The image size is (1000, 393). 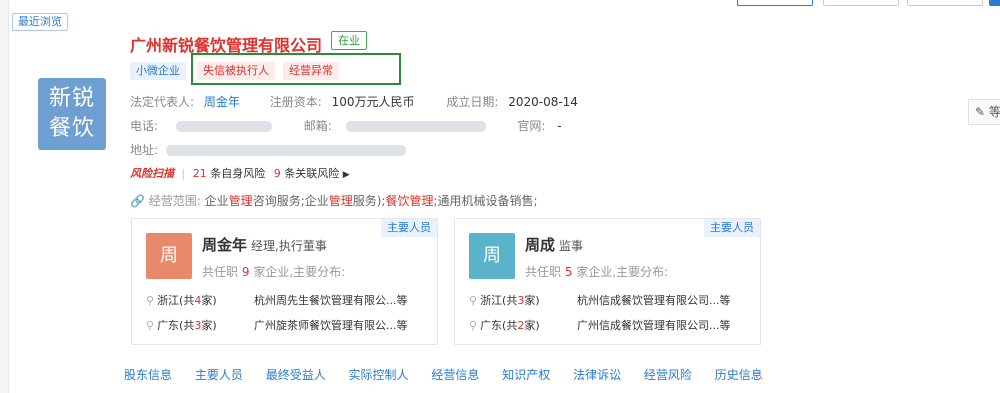 I want to click on tab-history: 历史信息, so click(x=739, y=375).